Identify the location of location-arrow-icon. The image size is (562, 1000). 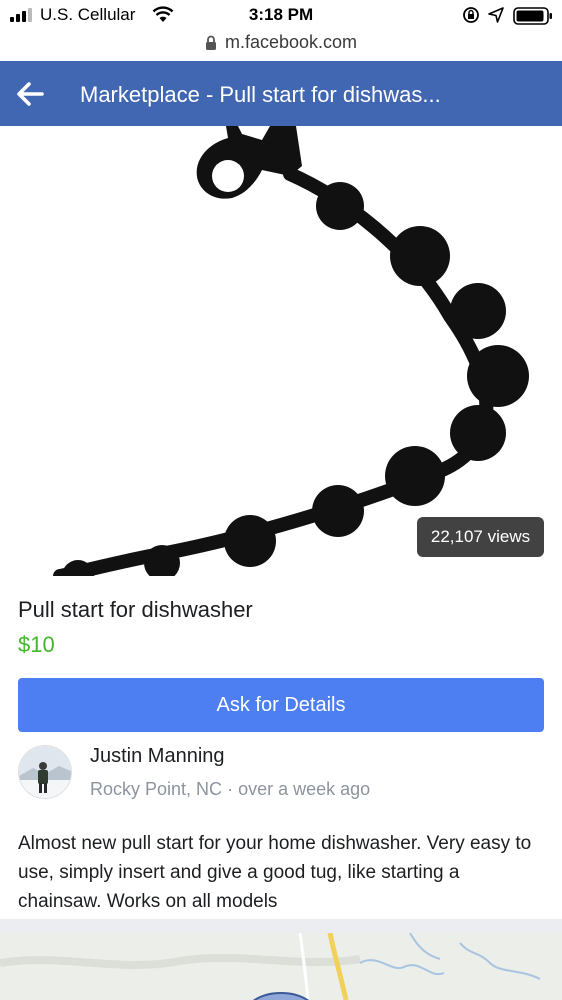
(496, 15).